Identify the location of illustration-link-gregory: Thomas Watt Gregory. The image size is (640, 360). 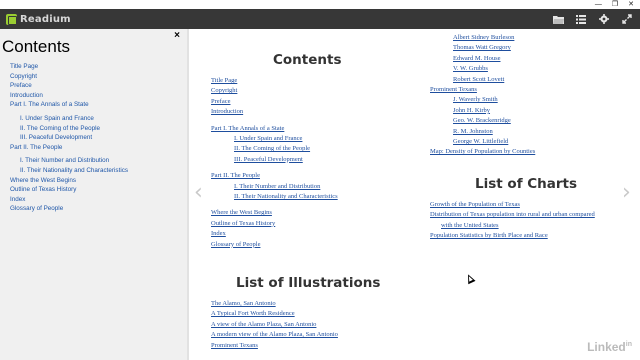
(482, 48).